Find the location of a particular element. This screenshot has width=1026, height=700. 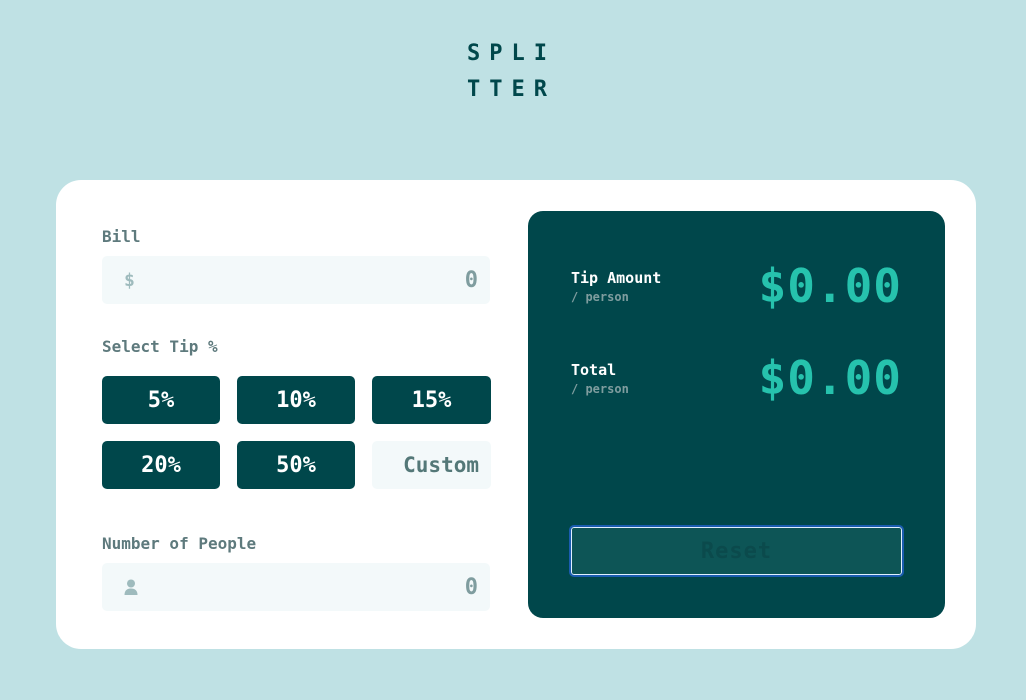

bill-label: Bill is located at coordinates (121, 236).